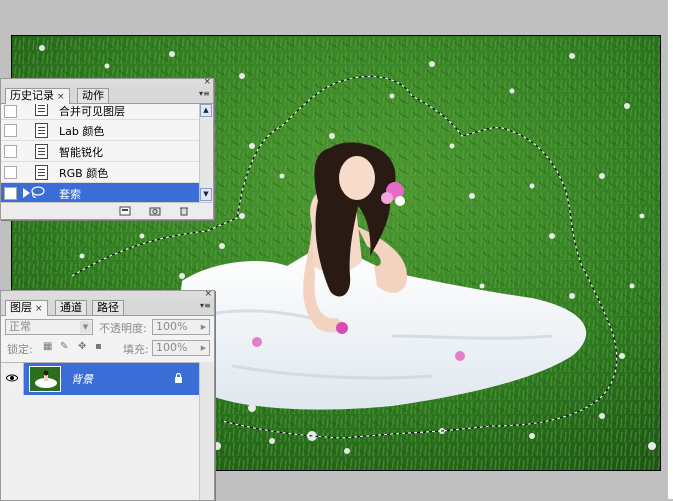 This screenshot has height=501, width=673. What do you see at coordinates (100, 172) in the screenshot?
I see `history-item: RGB 颜色` at bounding box center [100, 172].